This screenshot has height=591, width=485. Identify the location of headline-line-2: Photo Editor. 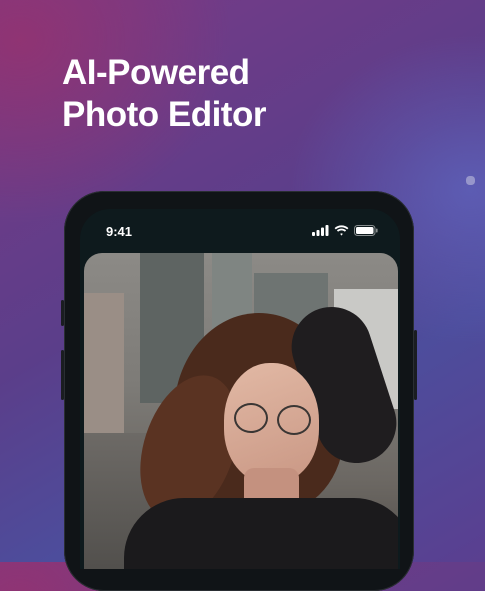
(164, 114).